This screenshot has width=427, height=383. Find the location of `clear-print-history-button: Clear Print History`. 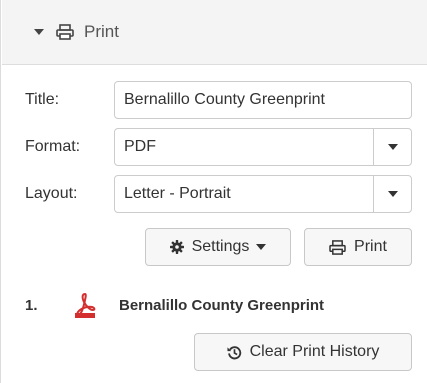

clear-print-history-button: Clear Print History is located at coordinates (303, 352).